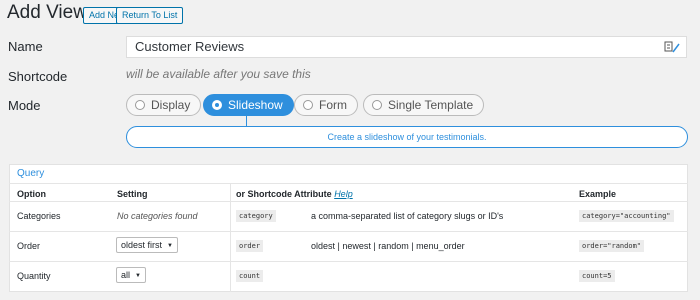 This screenshot has height=300, width=700. Describe the element at coordinates (126, 275) in the screenshot. I see `quantity-select-value: all` at that location.